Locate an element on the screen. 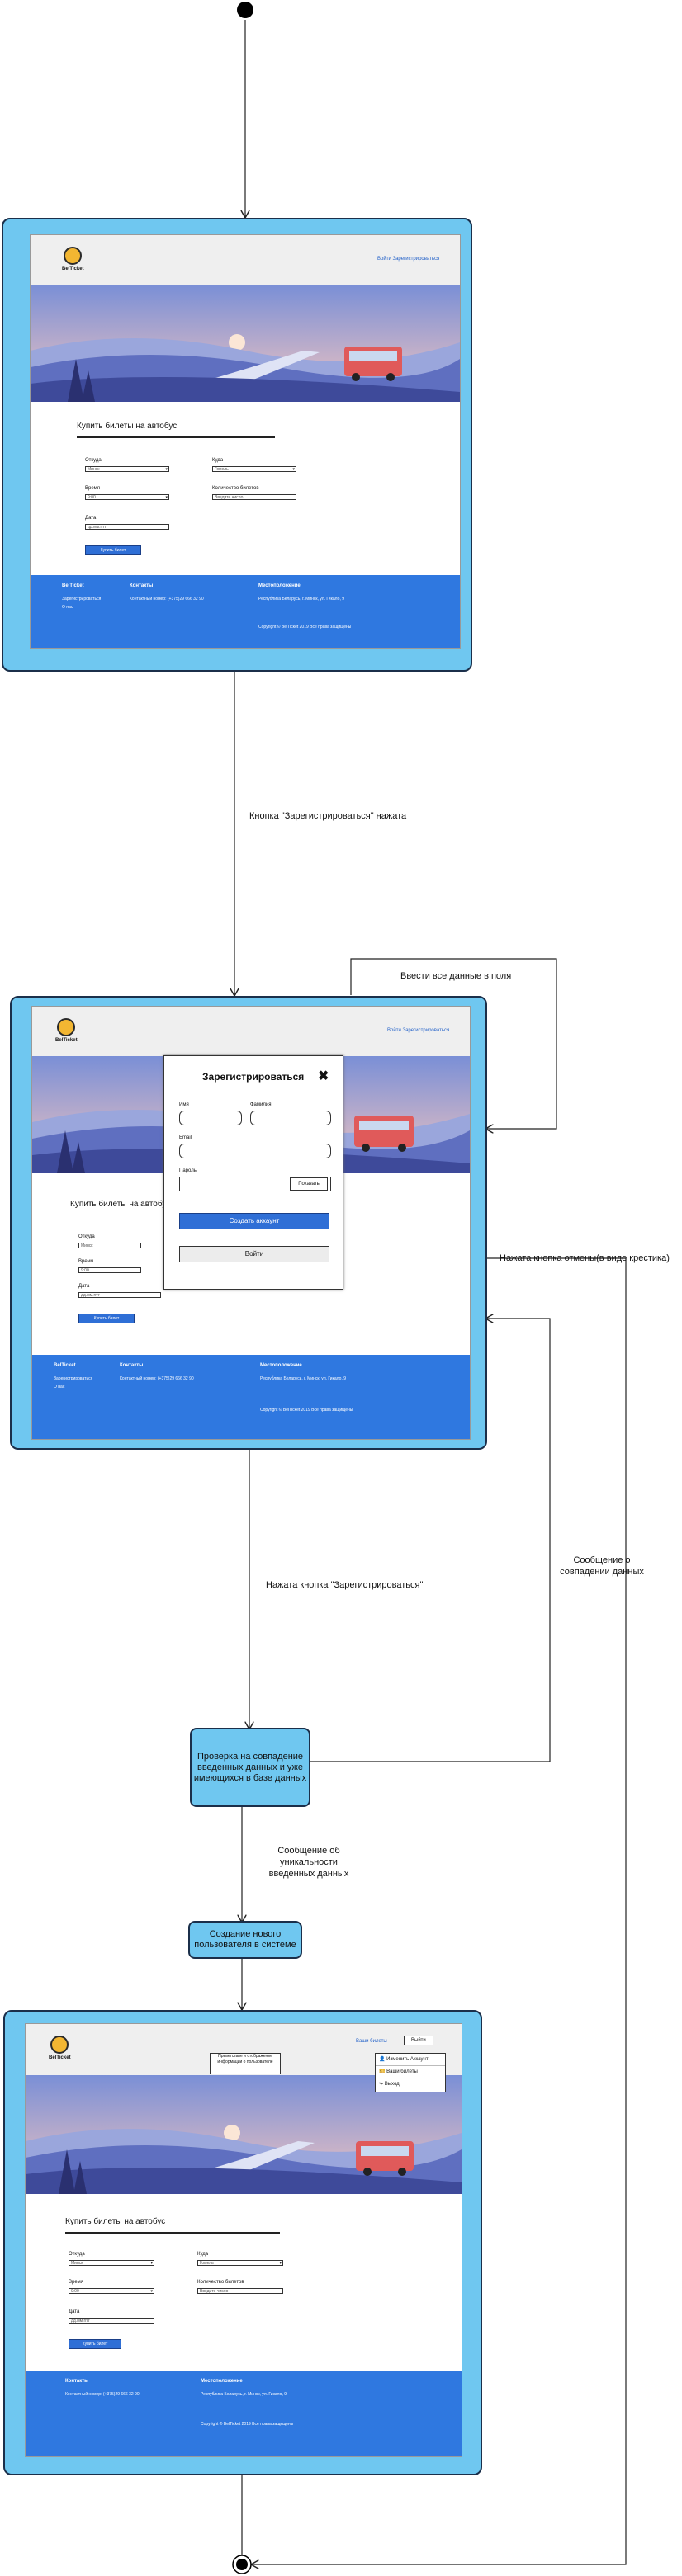  edge-label-cancel-clicked: Нажата кнопка отмены(в виде крестика) is located at coordinates (585, 1258).